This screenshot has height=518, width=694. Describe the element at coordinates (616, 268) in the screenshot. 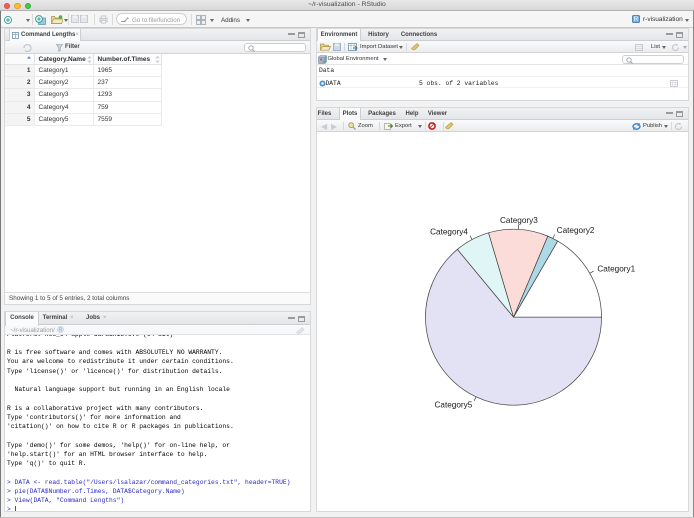

I see `svg-text: Category1` at that location.